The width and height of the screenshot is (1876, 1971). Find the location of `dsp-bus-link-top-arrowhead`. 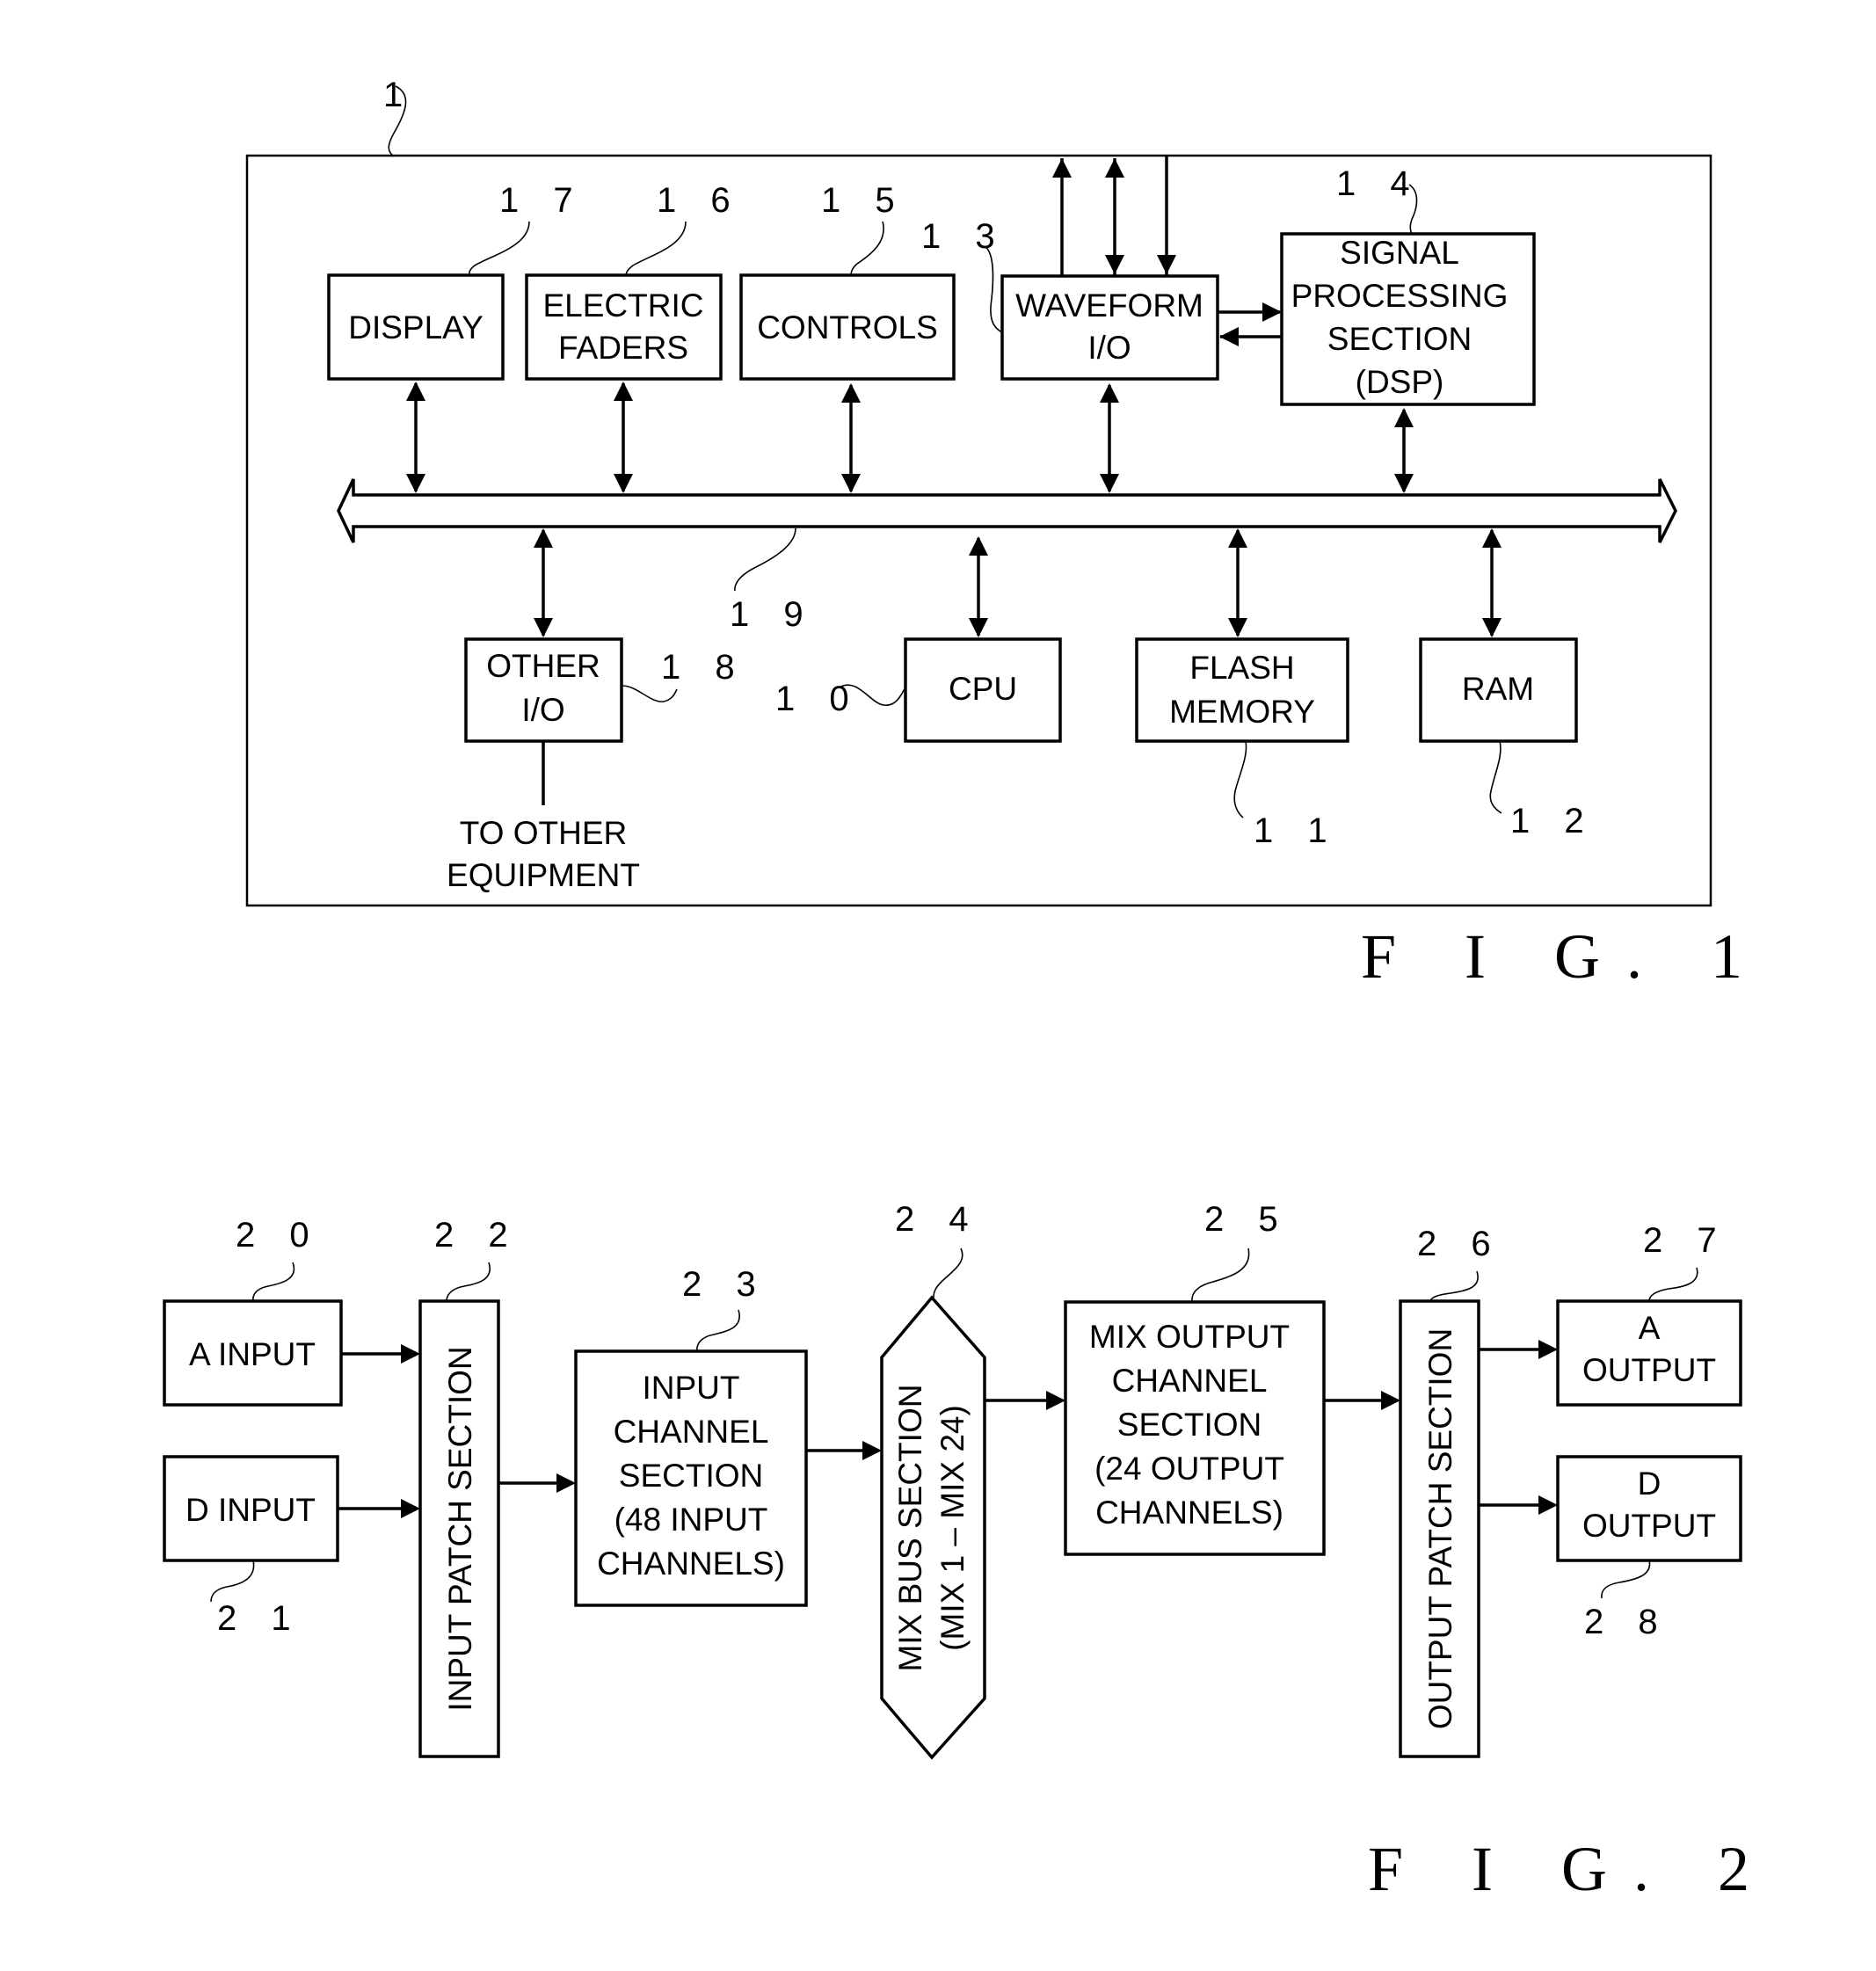

dsp-bus-link-top-arrowhead is located at coordinates (1404, 418).